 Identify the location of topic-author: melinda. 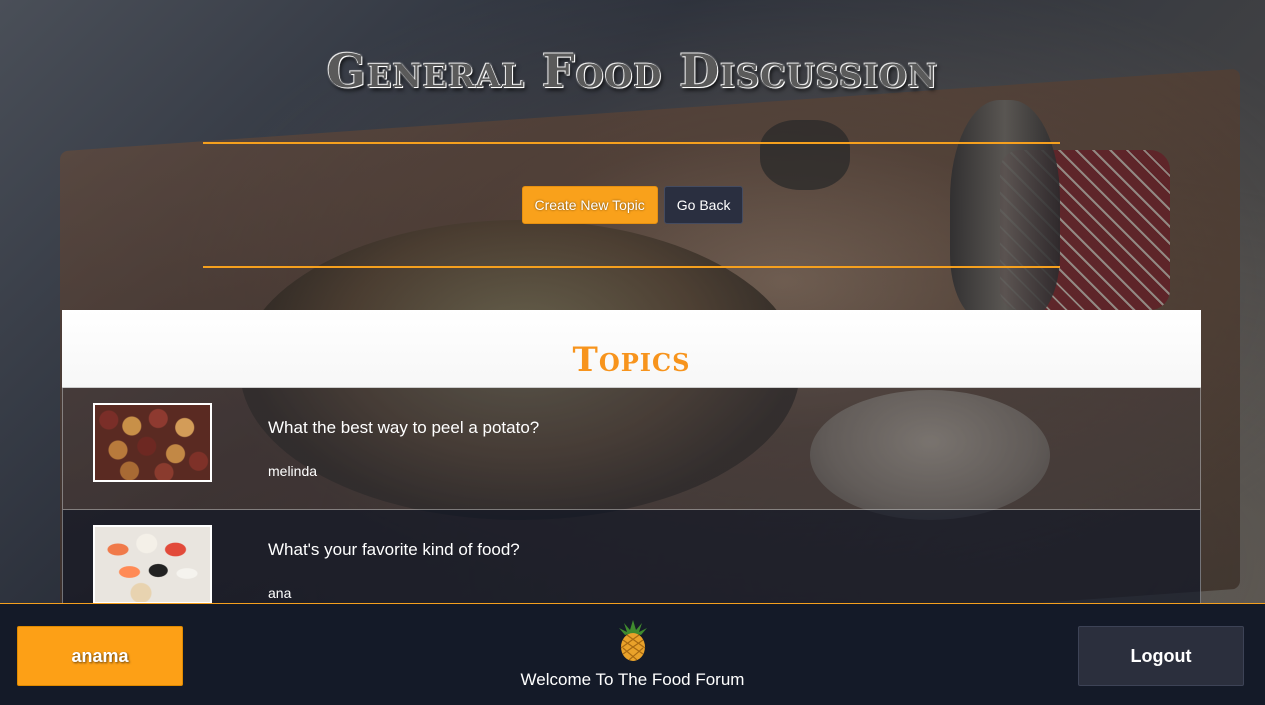
(293, 471).